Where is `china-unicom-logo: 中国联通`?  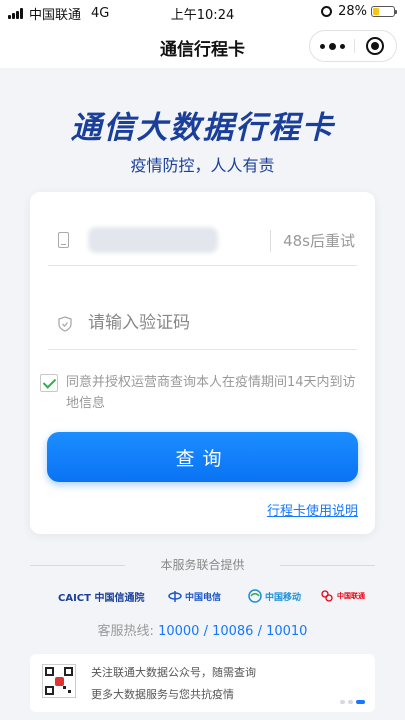
china-unicom-logo: 中国联通 is located at coordinates (342, 596).